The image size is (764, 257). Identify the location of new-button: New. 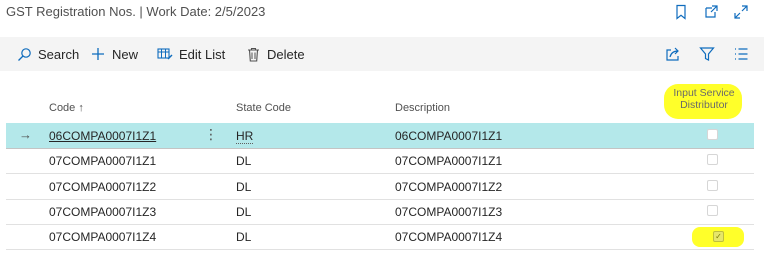
(114, 54).